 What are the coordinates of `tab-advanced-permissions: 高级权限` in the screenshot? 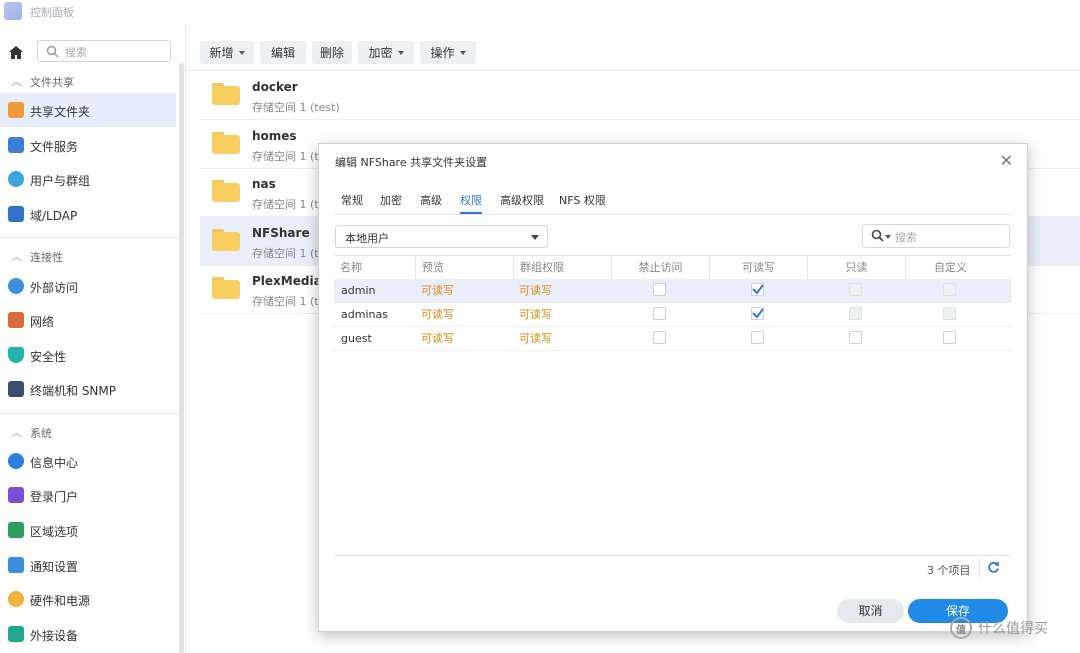 It's located at (522, 200).